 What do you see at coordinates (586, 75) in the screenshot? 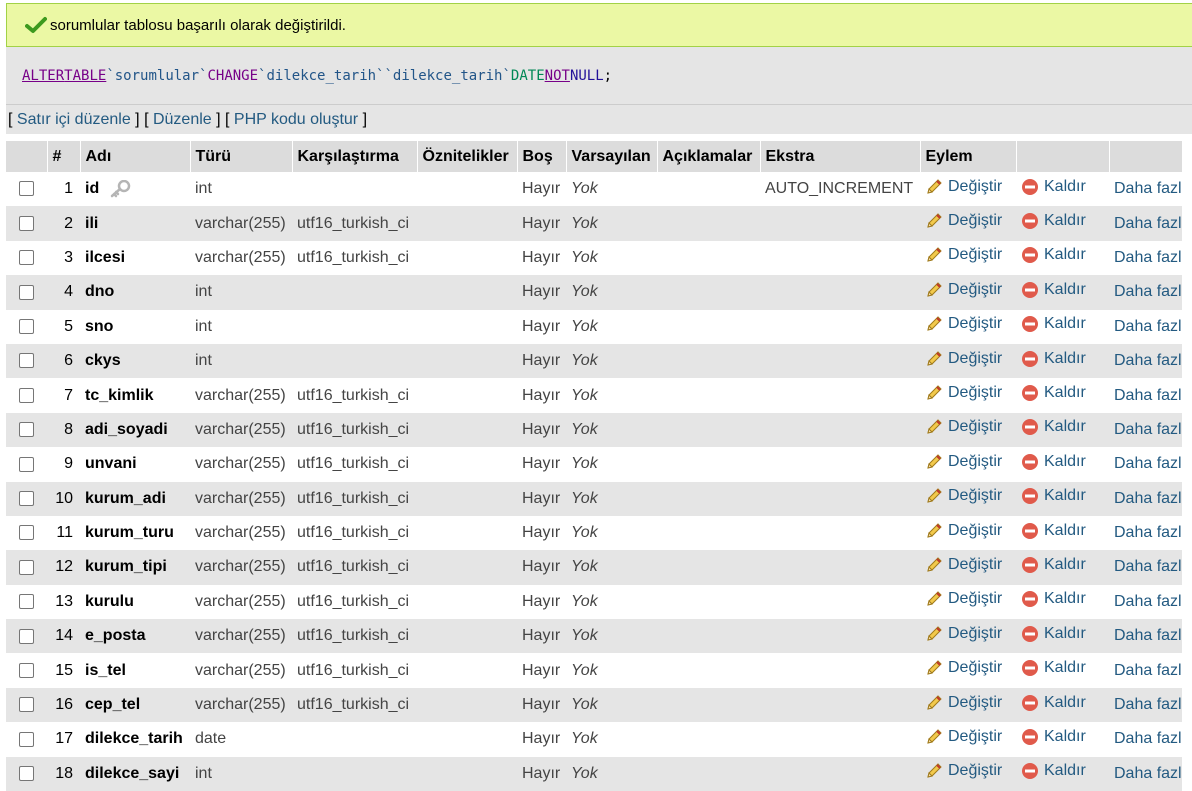
I see `sql-keyword-null: NULL` at bounding box center [586, 75].